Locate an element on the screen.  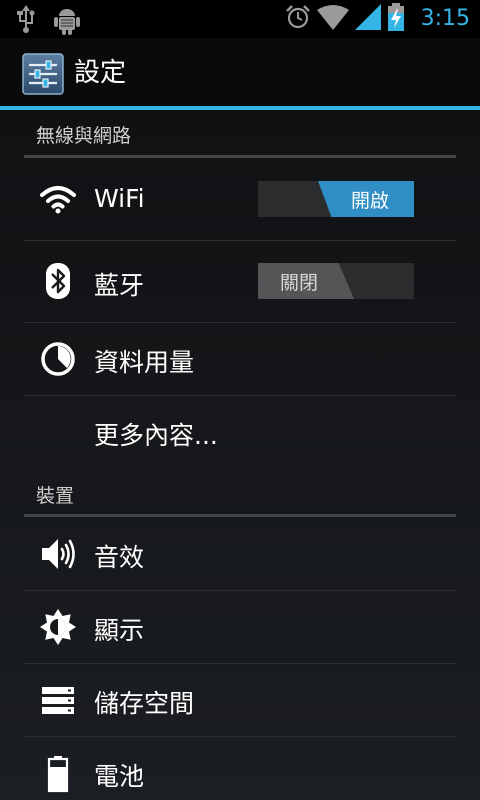
toggle-thumb: 開啟 is located at coordinates (366, 199).